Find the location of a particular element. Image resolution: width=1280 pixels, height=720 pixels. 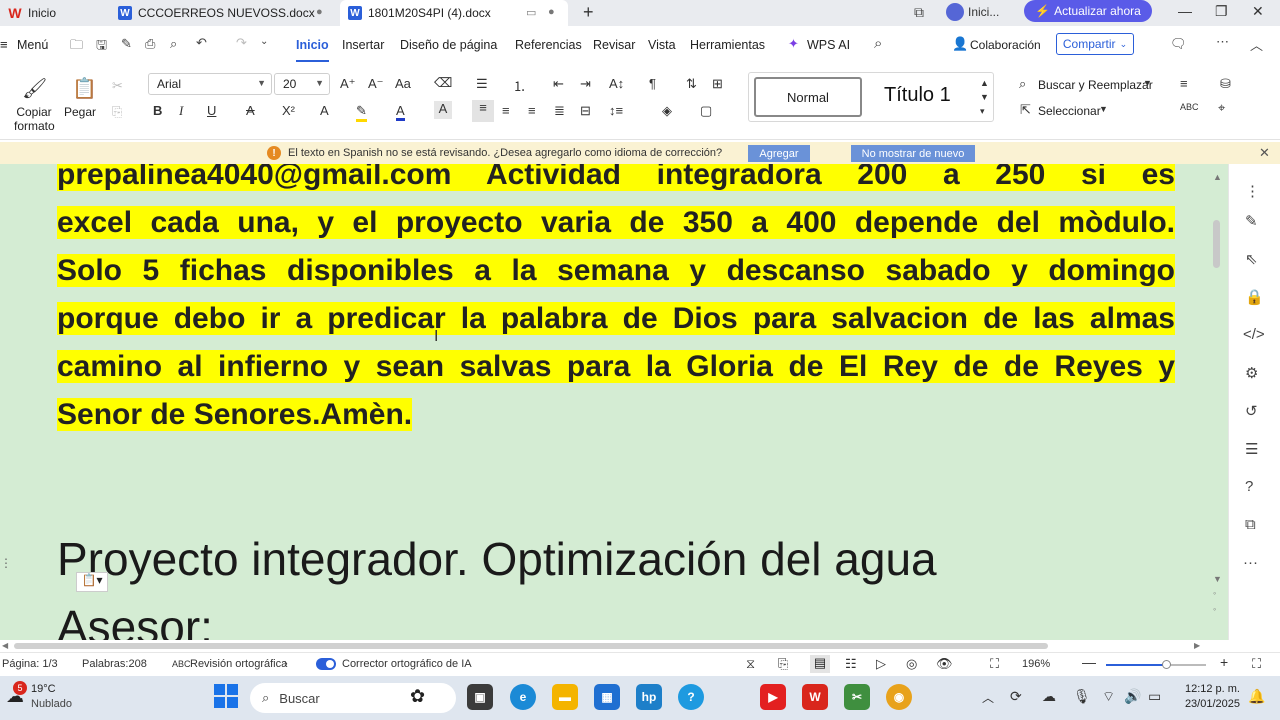

new-tab-plus-icon: + is located at coordinates (588, 12).